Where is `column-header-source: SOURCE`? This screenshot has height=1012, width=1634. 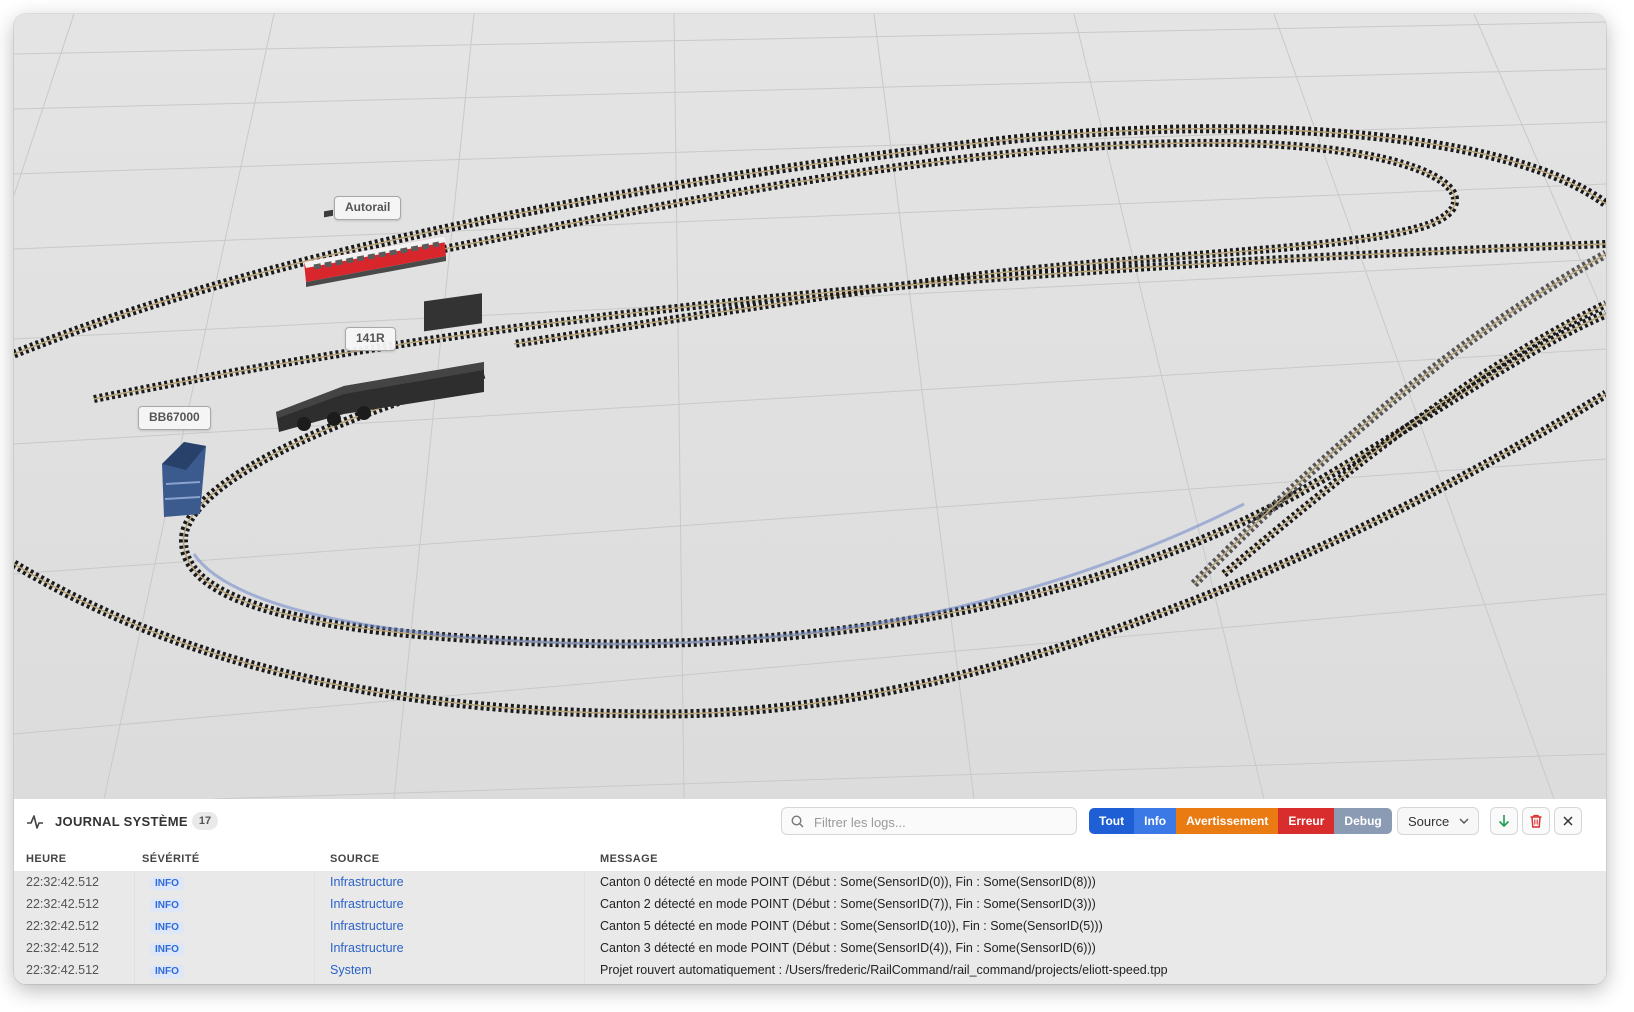 column-header-source: SOURCE is located at coordinates (354, 859).